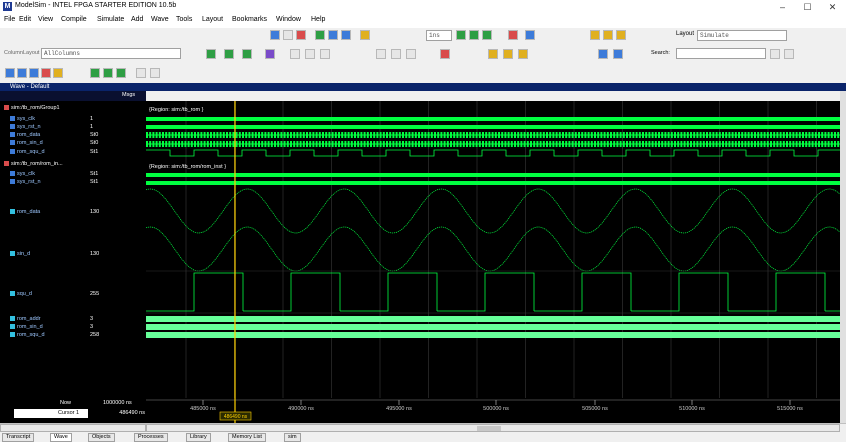 The image size is (846, 442). Describe the element at coordinates (381, 54) in the screenshot. I see `select-mode-icon` at that location.